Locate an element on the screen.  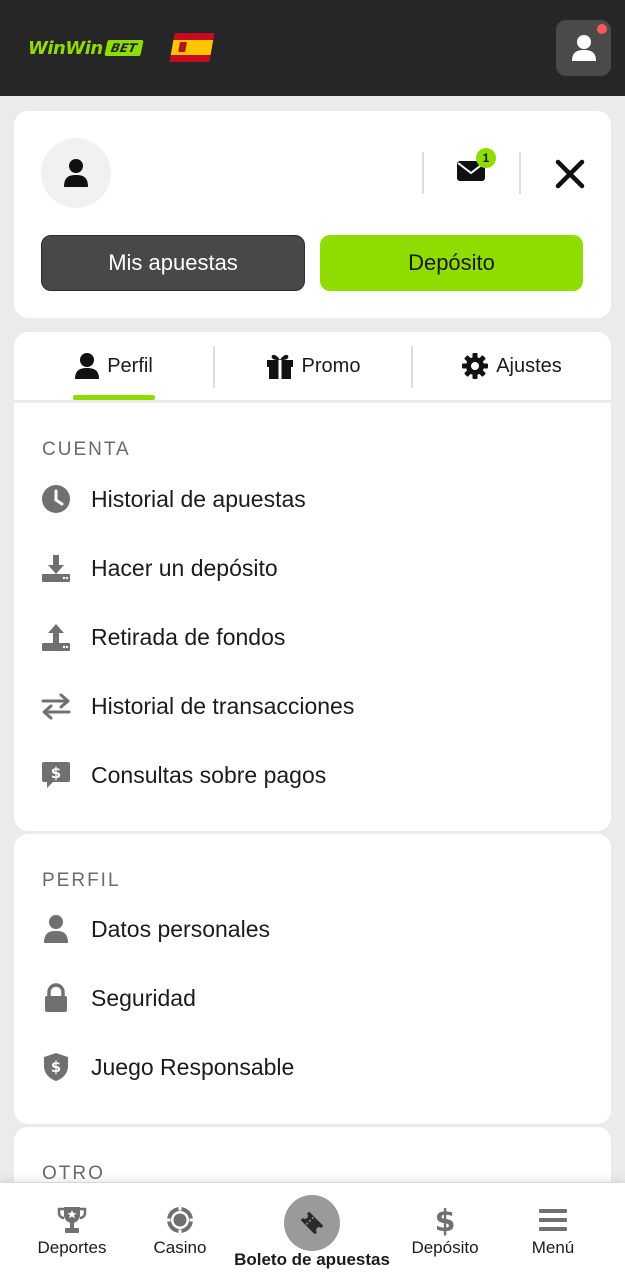
menu-item-payment-queries: $ Consultas sobre pagos is located at coordinates (312, 775).